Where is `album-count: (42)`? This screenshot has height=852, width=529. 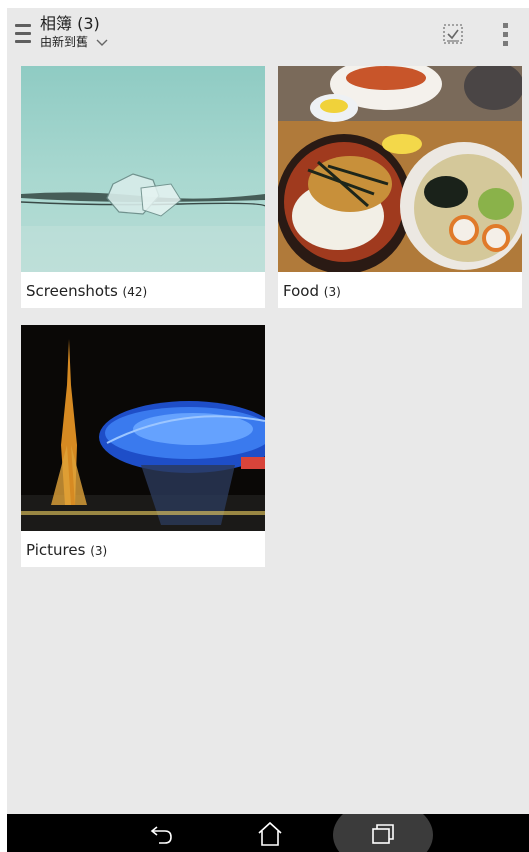 album-count: (42) is located at coordinates (135, 292).